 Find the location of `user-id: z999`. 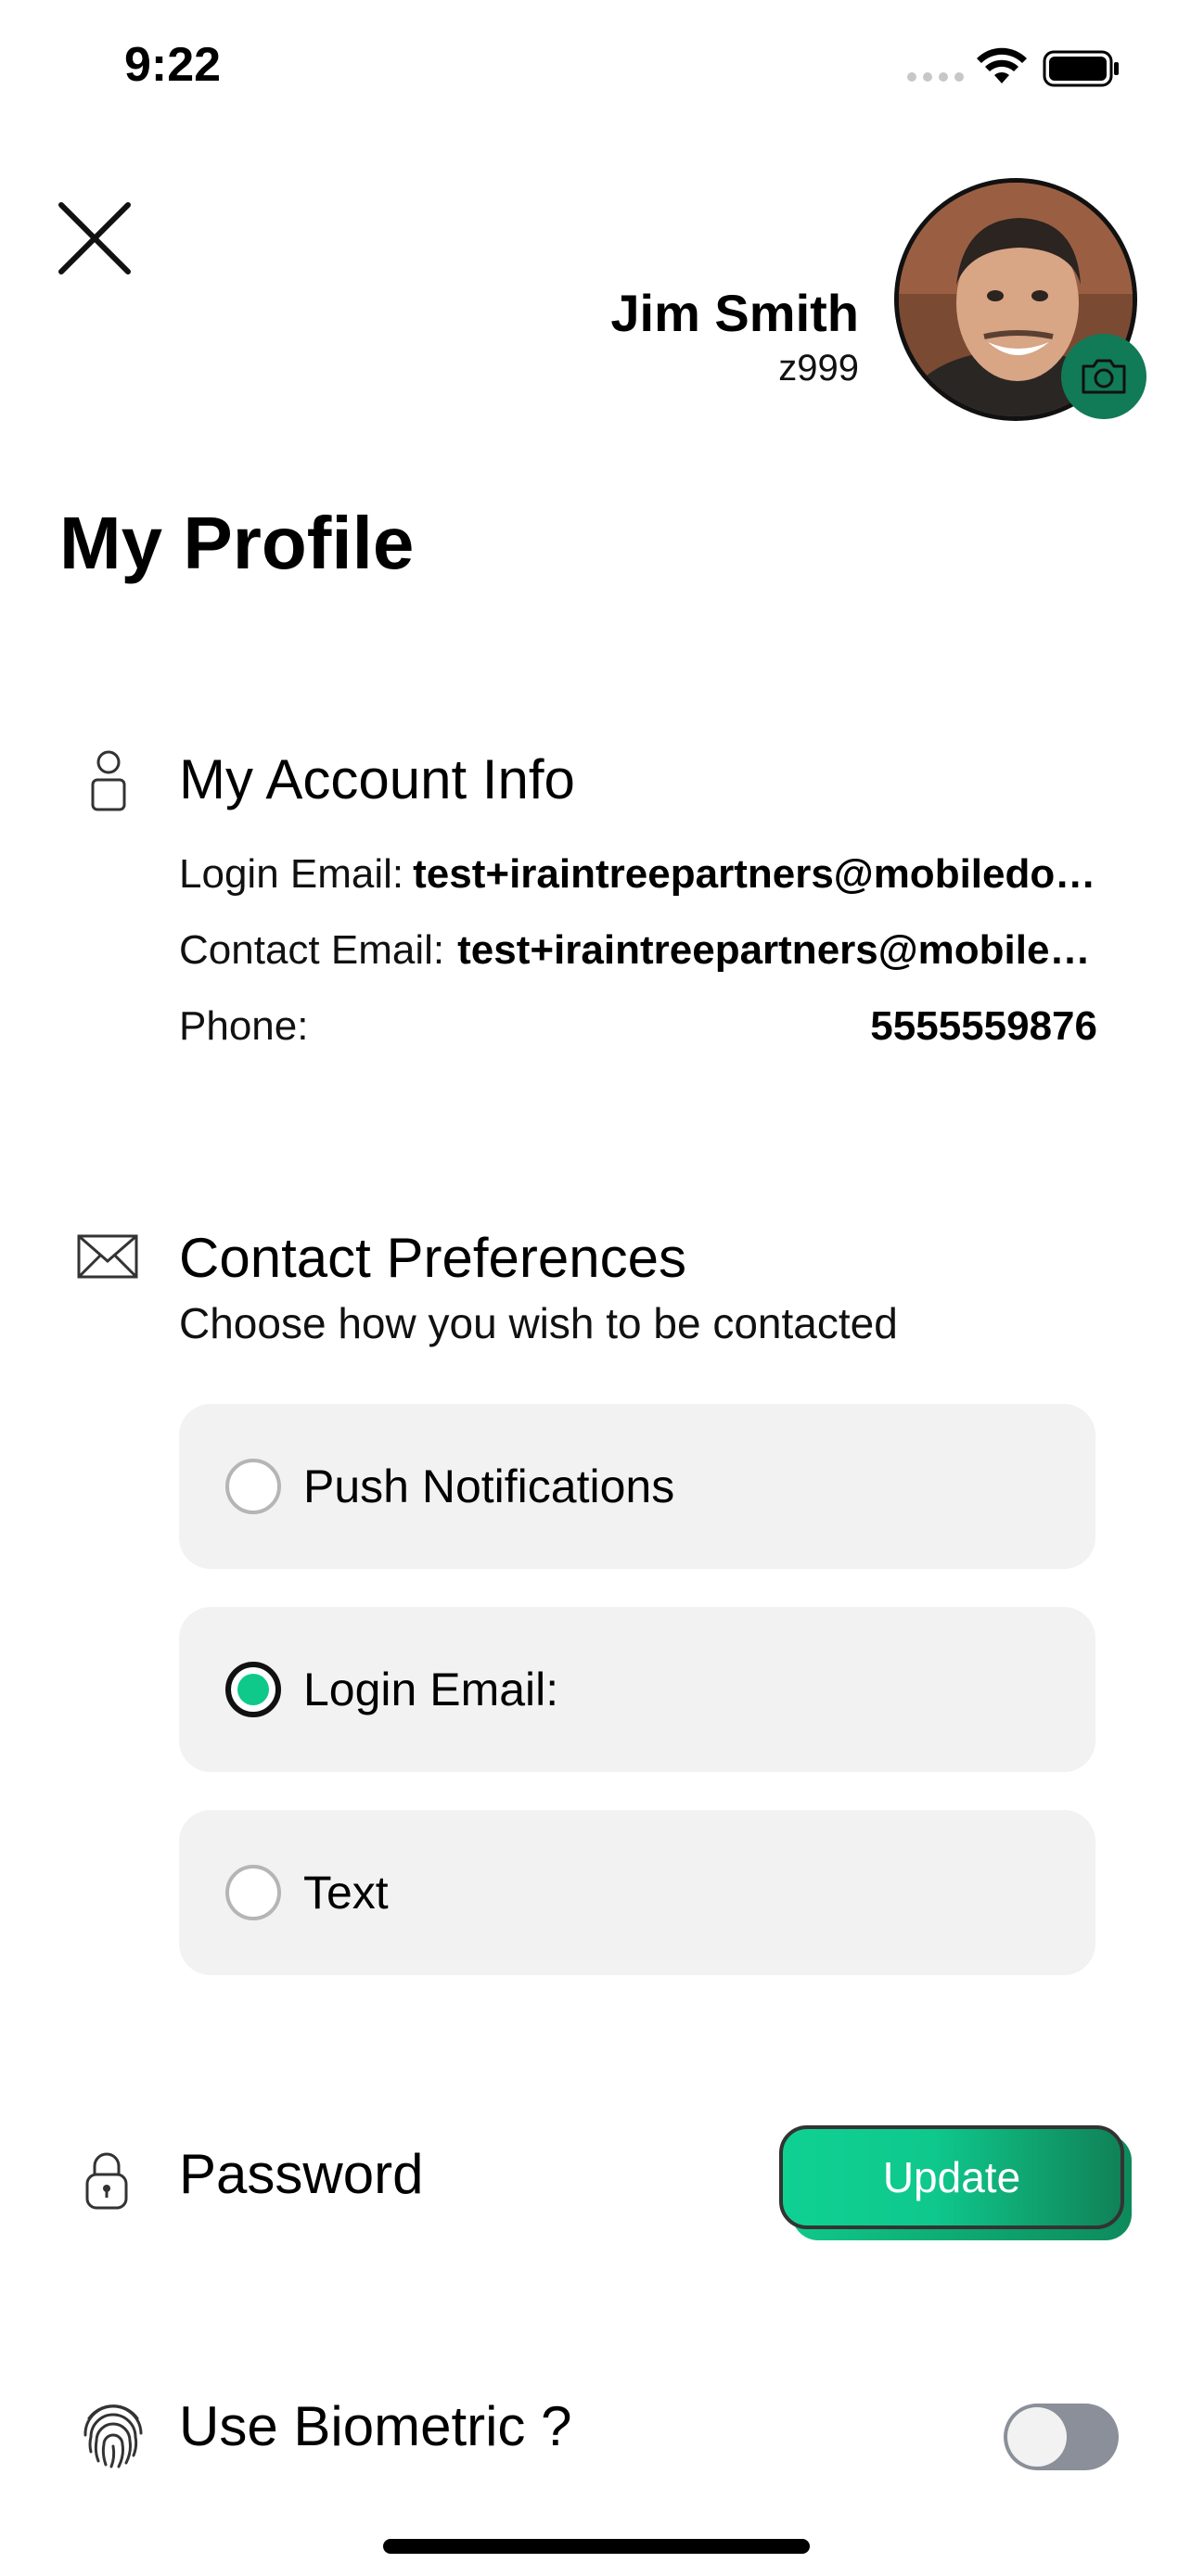

user-id: z999 is located at coordinates (818, 368).